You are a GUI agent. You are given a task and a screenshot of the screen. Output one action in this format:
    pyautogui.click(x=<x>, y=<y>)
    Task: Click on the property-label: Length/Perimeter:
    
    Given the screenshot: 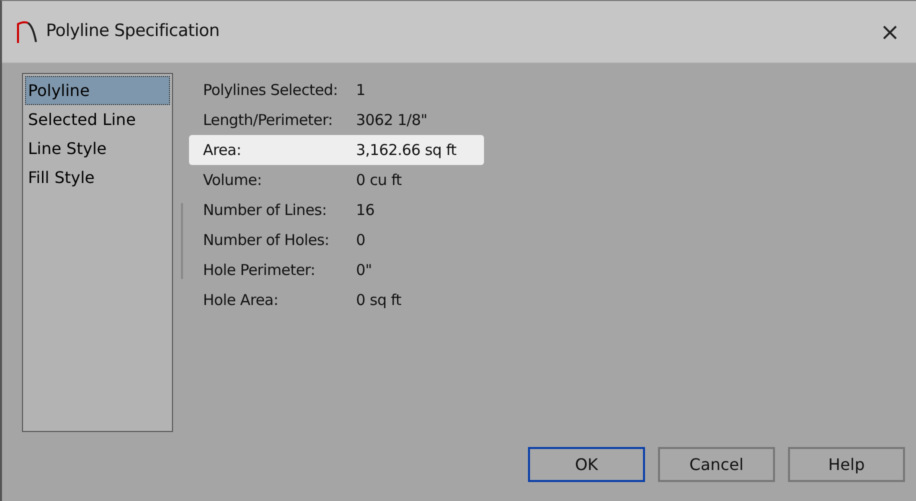 What is the action you would take?
    pyautogui.click(x=268, y=120)
    